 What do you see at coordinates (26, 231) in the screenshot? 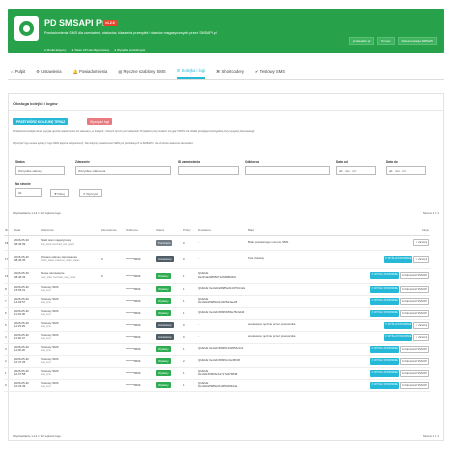
I see `column-header: Data` at bounding box center [26, 231].